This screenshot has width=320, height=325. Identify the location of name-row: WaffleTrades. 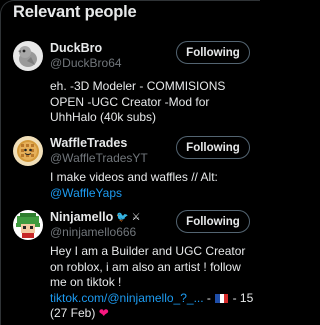
(88, 143).